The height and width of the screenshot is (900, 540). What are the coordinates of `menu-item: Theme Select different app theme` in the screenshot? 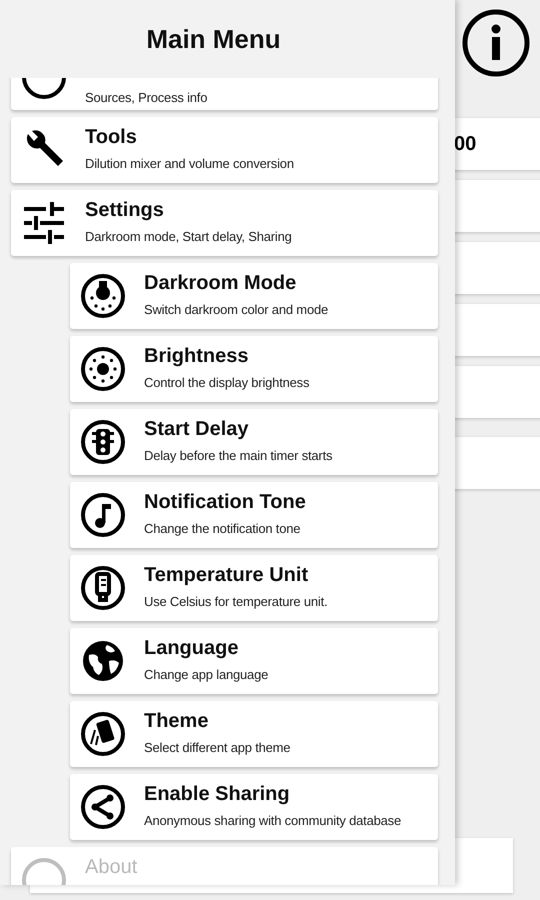 It's located at (254, 734).